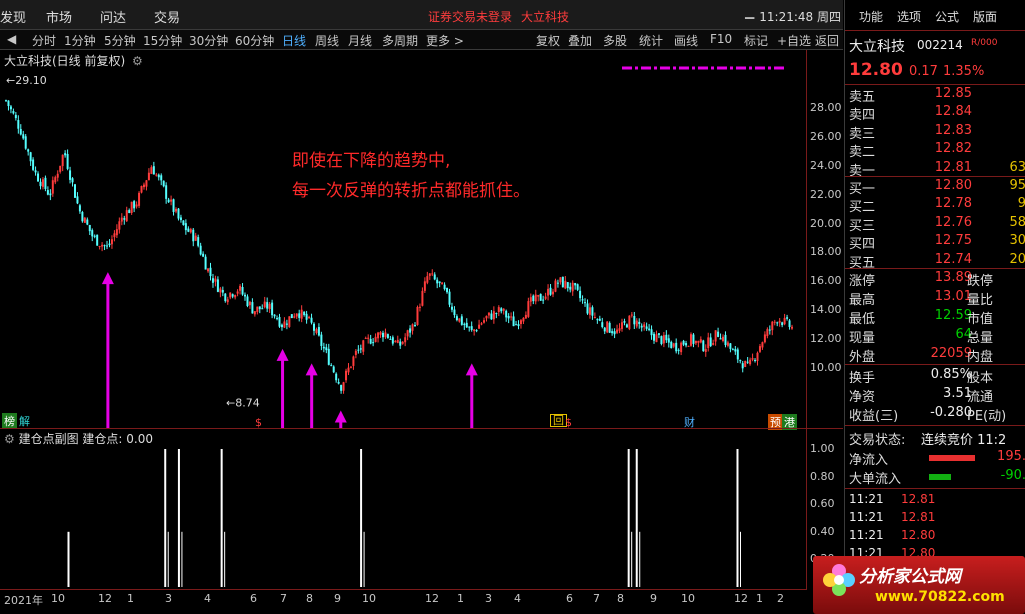  Describe the element at coordinates (721, 39) in the screenshot. I see `tool-f10: F10` at that location.